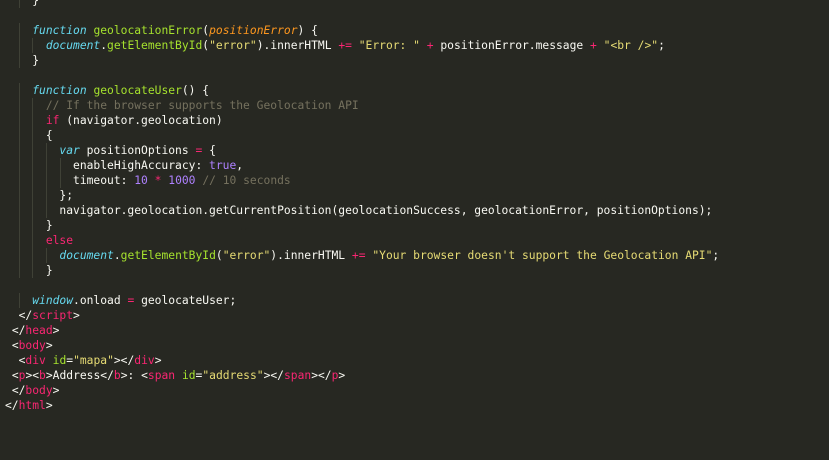 This screenshot has width=829, height=460. I want to click on code-token: "error", so click(233, 45).